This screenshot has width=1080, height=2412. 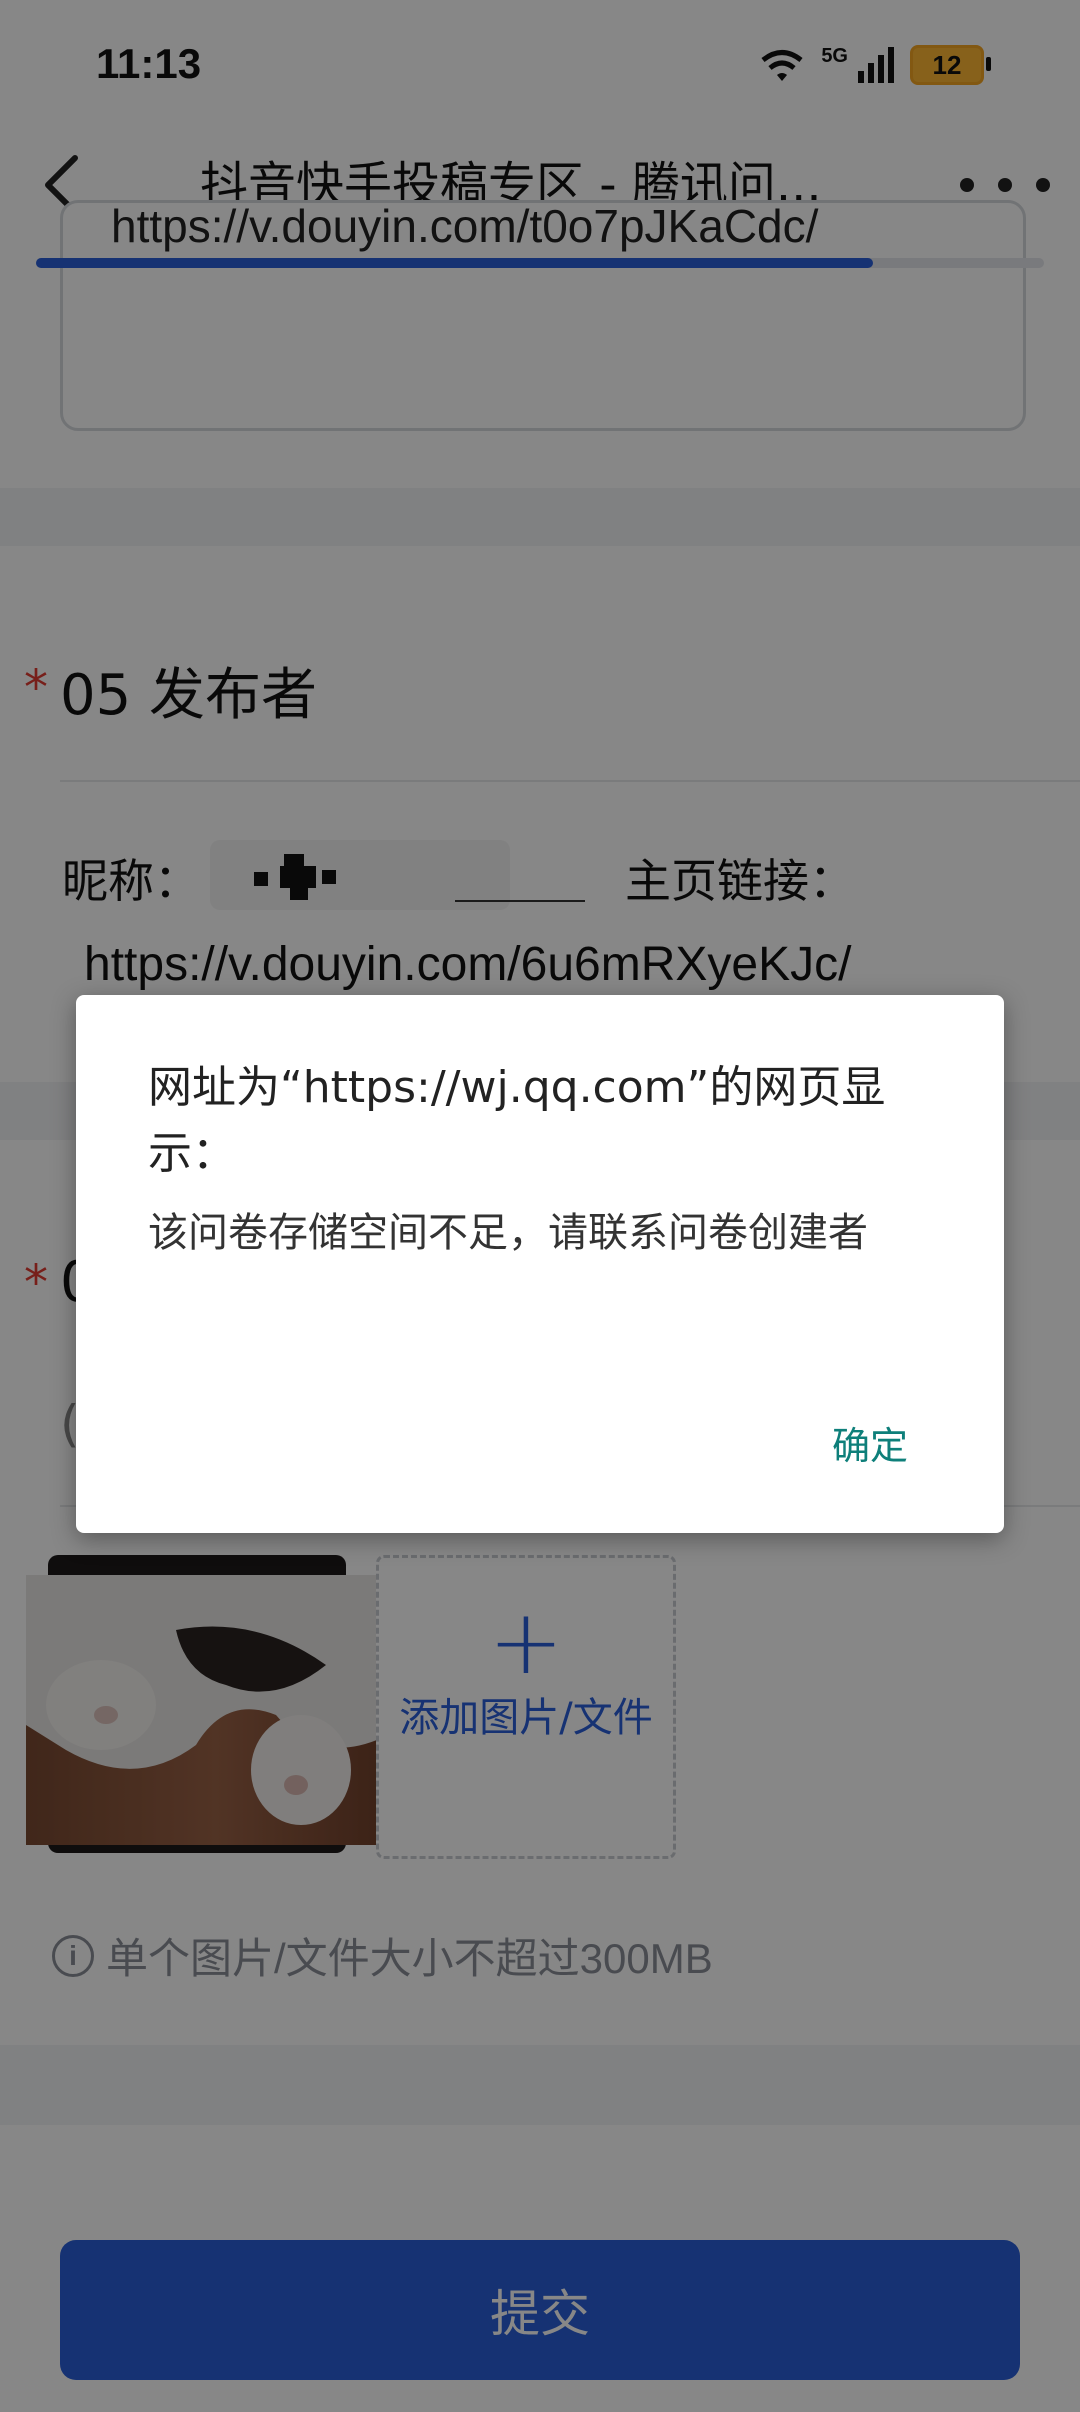 What do you see at coordinates (870, 1442) in the screenshot?
I see `dialog-ok-button: 确定` at bounding box center [870, 1442].